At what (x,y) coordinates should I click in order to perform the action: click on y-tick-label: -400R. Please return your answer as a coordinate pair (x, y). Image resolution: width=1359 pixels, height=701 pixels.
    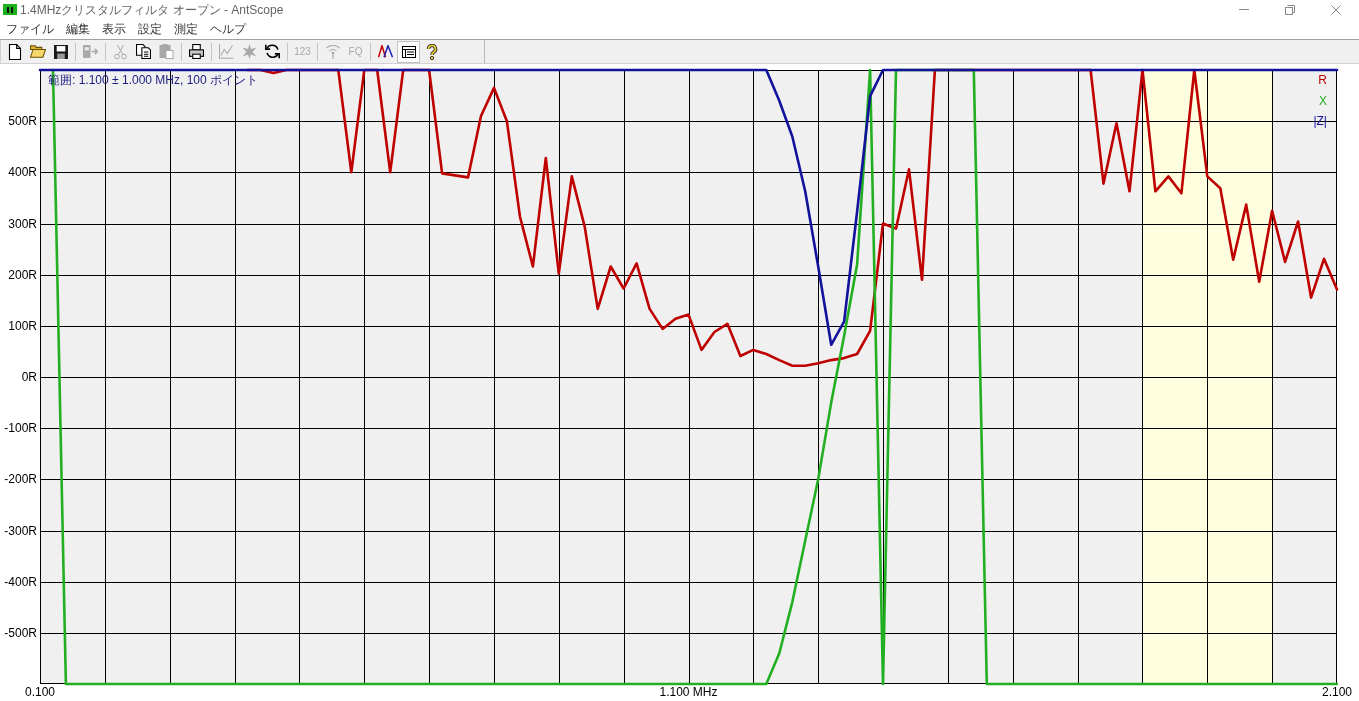
    Looking at the image, I should click on (20, 581).